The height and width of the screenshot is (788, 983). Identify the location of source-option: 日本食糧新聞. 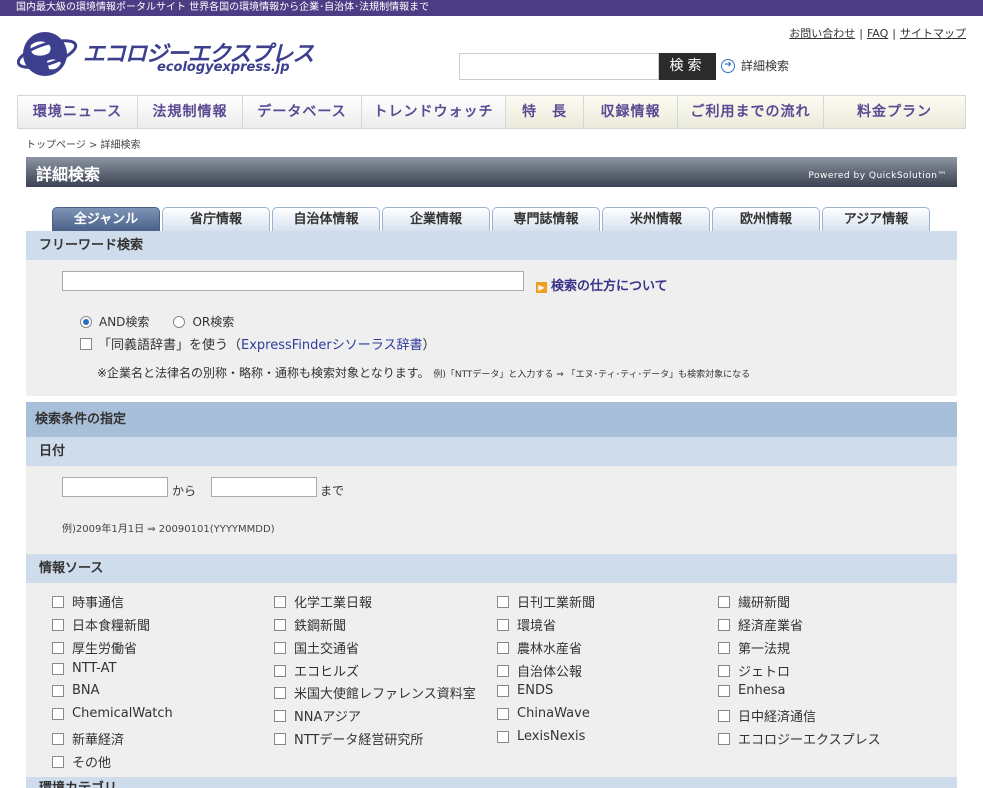
(101, 624).